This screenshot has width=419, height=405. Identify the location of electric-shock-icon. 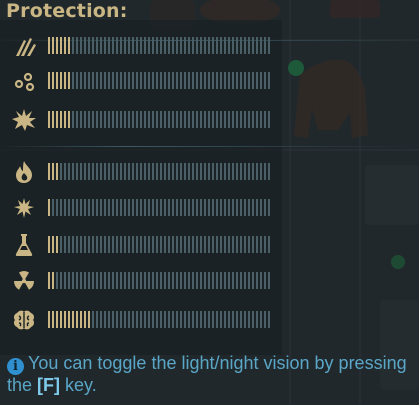
(24, 208).